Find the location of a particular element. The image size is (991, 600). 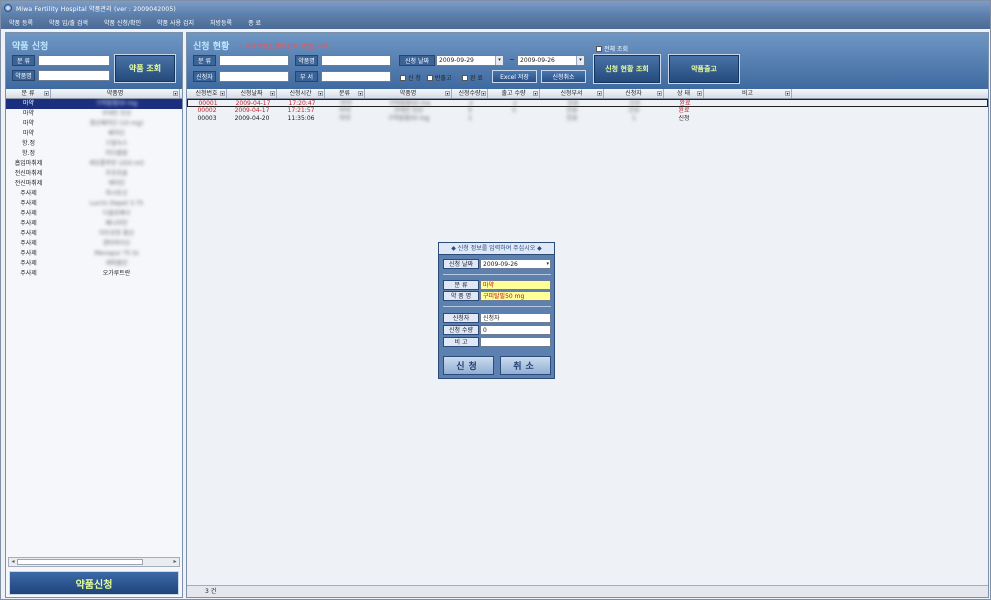

dialog-note-input is located at coordinates (515, 342).